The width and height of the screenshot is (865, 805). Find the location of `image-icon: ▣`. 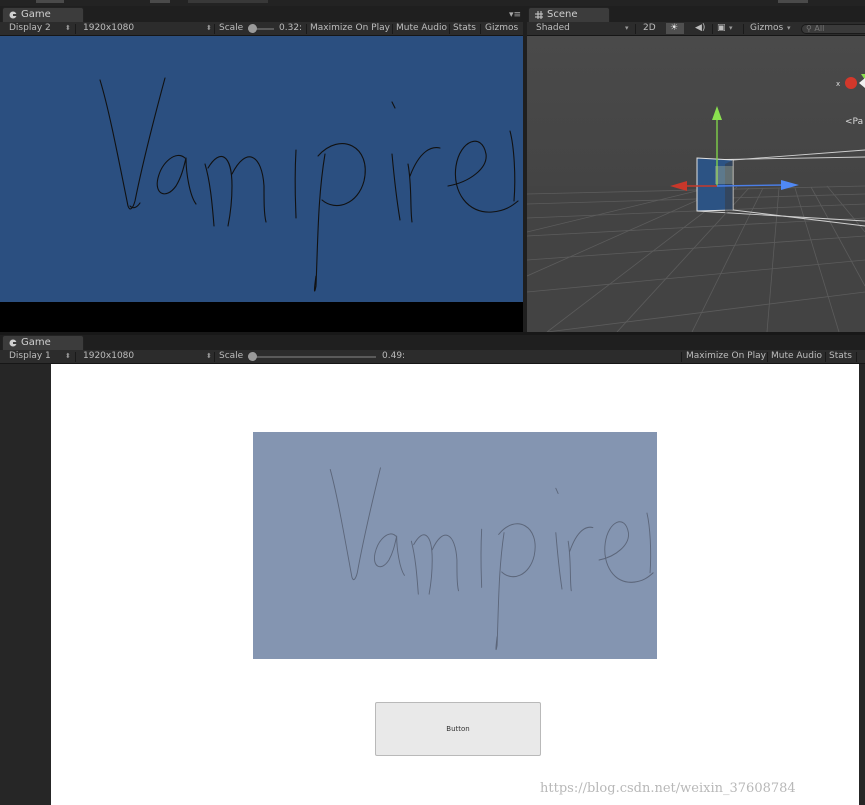

image-icon: ▣ is located at coordinates (721, 28).